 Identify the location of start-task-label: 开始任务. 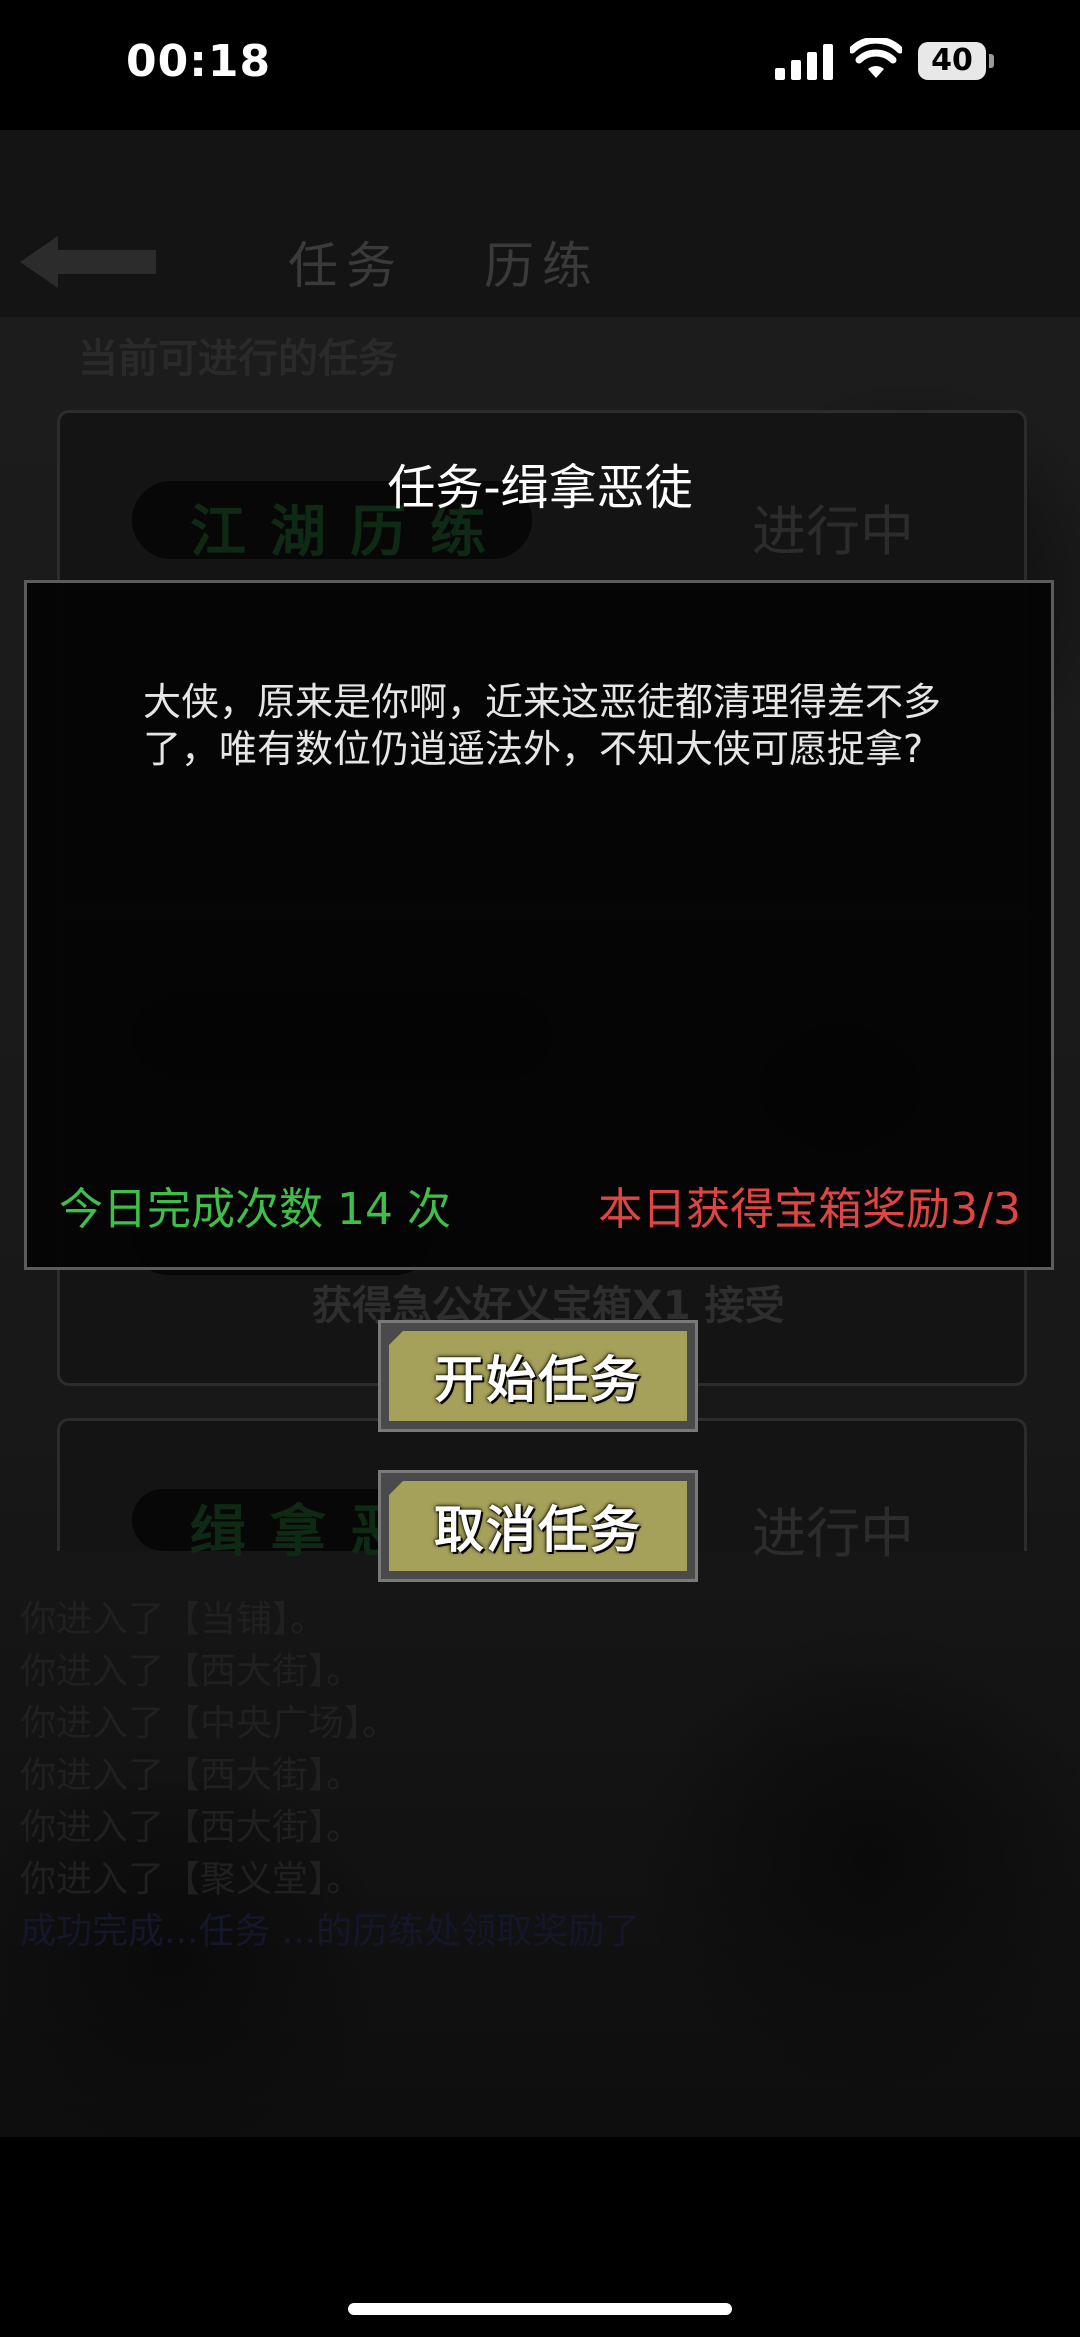
(538, 1376).